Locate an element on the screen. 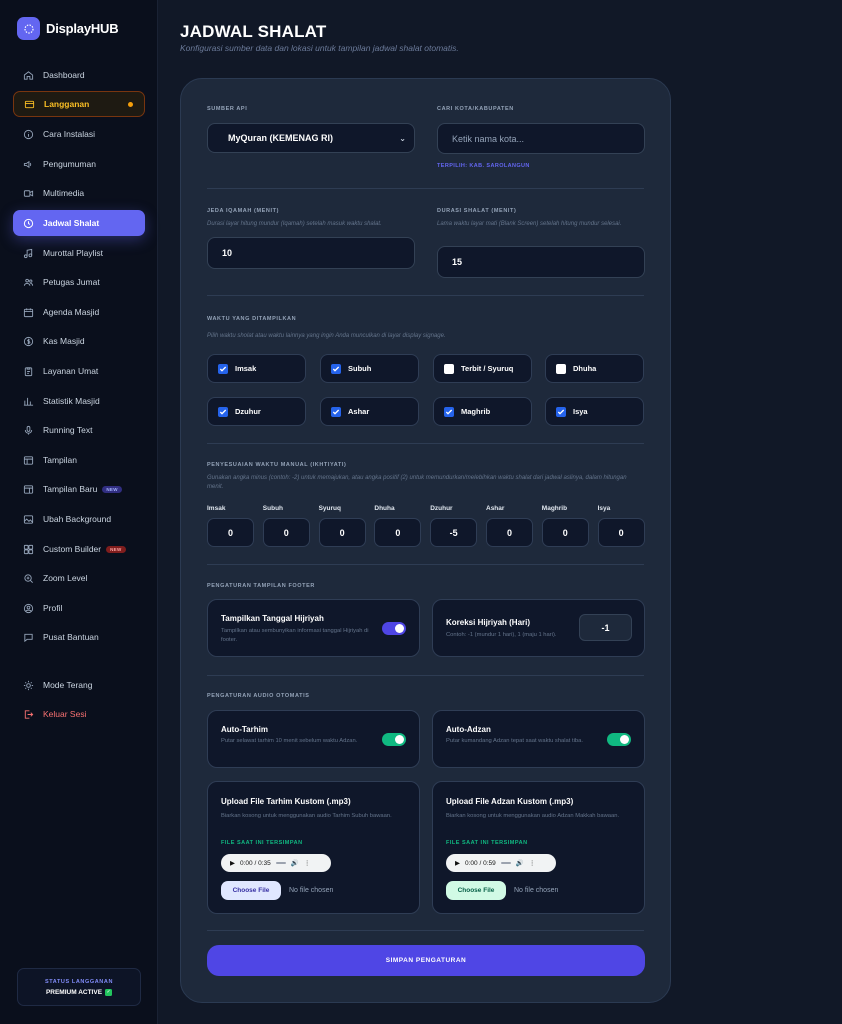  chat-icon is located at coordinates (28, 637).